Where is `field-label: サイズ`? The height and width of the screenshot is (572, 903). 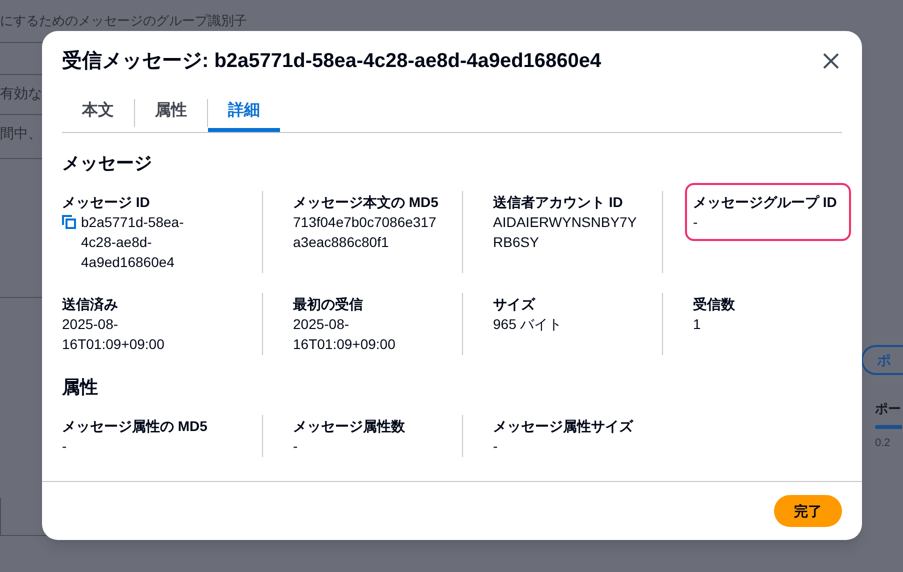
field-label: サイズ is located at coordinates (514, 304).